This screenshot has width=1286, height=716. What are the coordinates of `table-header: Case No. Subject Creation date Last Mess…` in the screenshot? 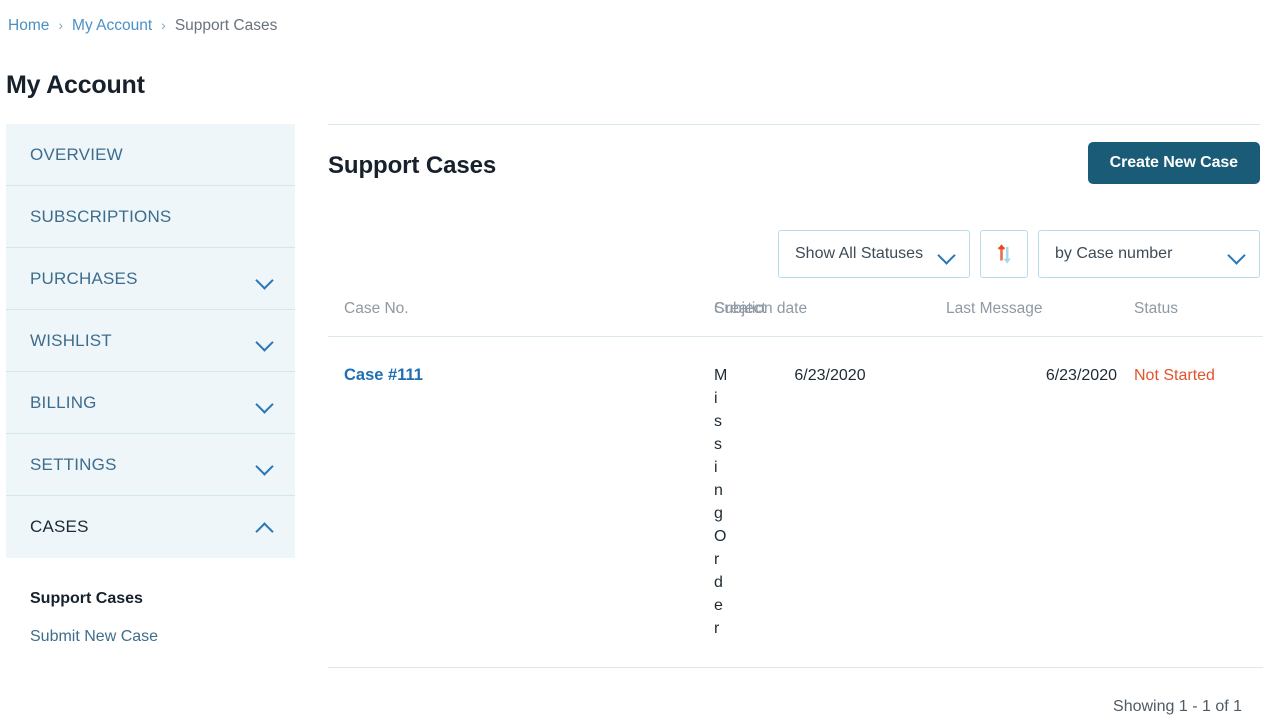 It's located at (795, 318).